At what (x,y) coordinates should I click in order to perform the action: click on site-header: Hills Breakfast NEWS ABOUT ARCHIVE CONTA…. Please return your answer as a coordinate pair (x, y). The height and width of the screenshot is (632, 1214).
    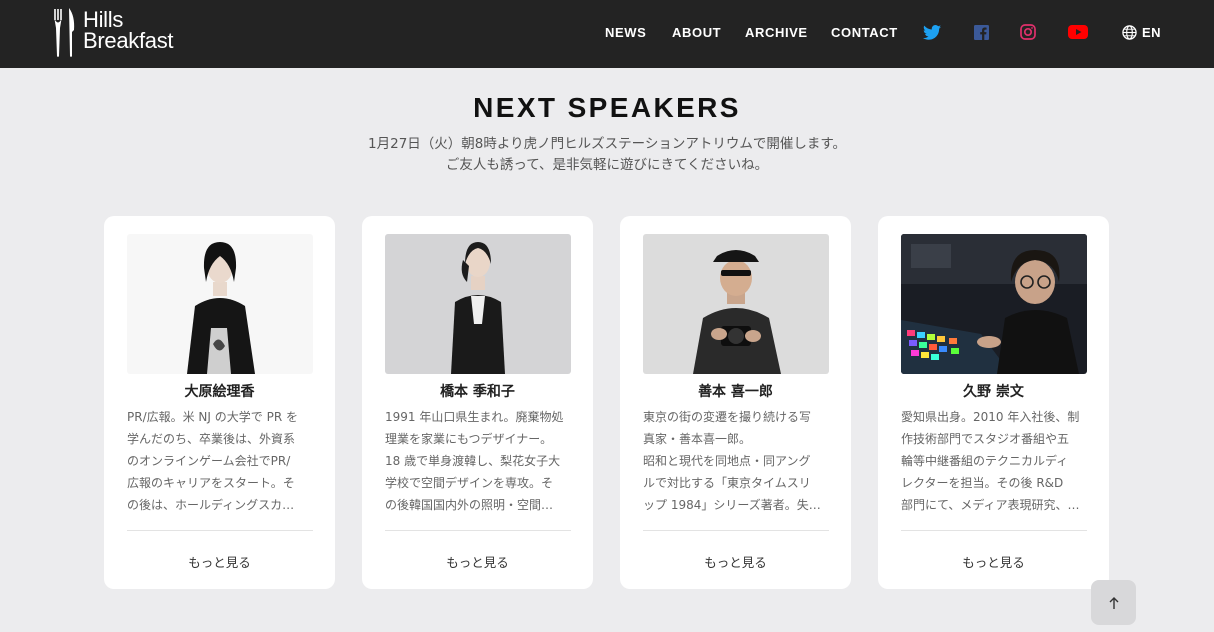
    Looking at the image, I should click on (607, 34).